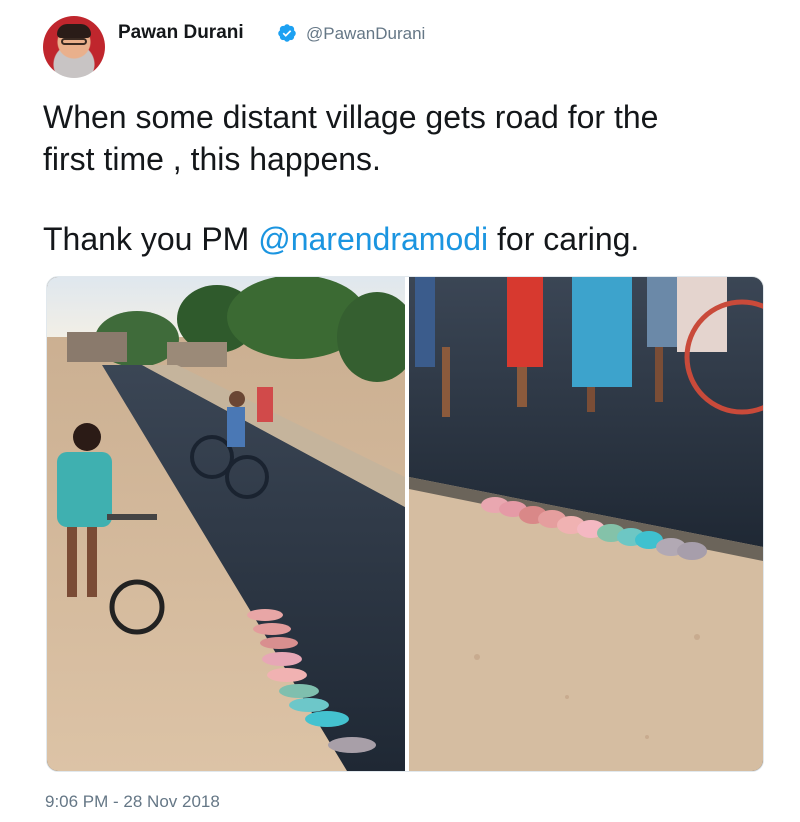 This screenshot has width=800, height=822. Describe the element at coordinates (151, 239) in the screenshot. I see `thanks-prefix: Thank you PM` at that location.